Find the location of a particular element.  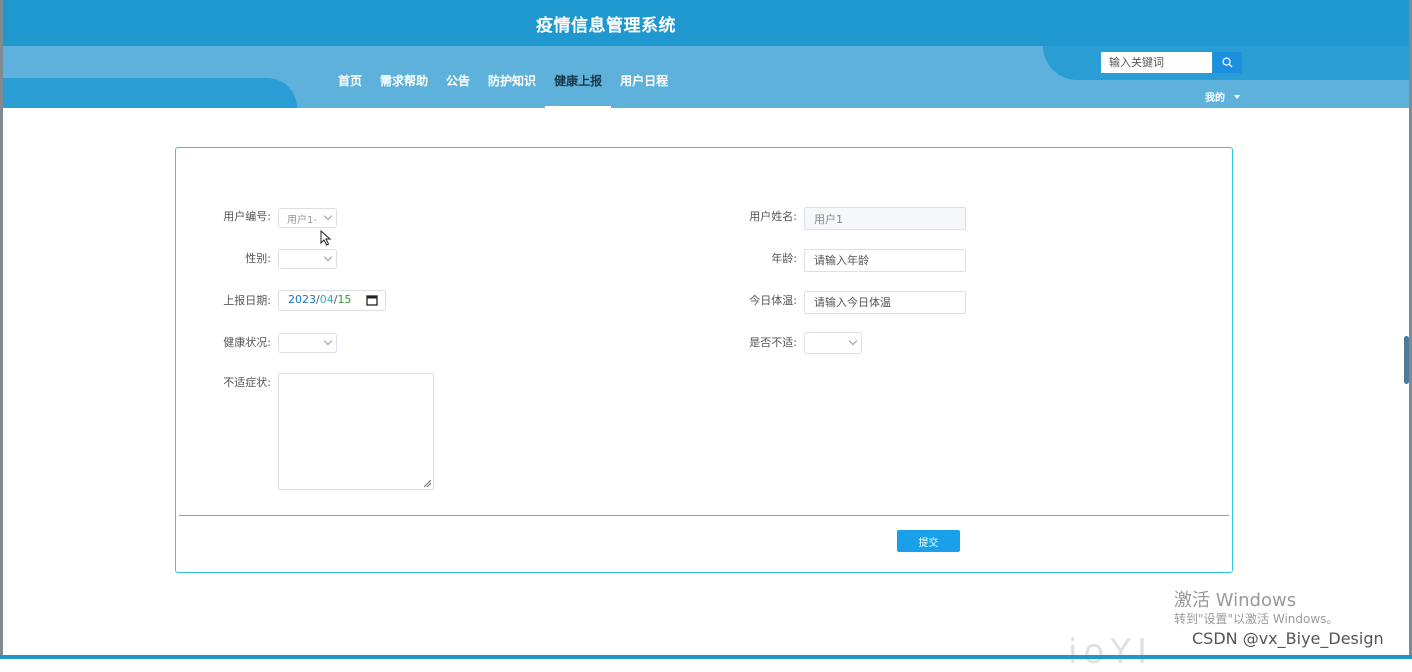

age-label: 年龄: is located at coordinates (784, 258).